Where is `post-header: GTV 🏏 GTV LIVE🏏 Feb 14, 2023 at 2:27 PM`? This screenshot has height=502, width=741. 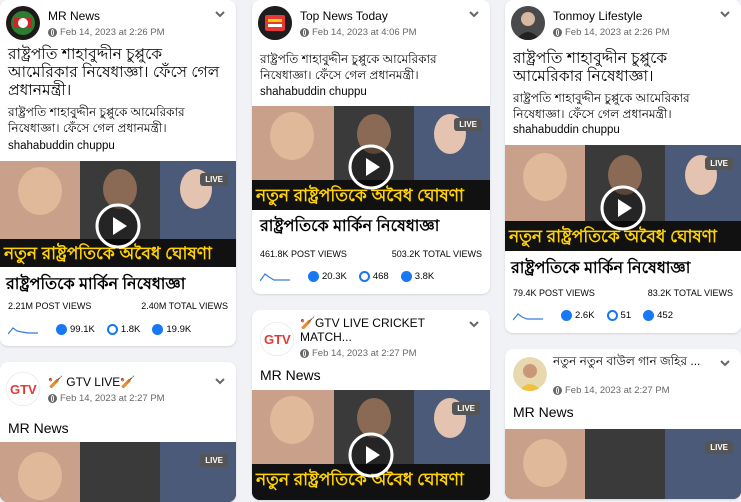
post-header: GTV 🏏 GTV LIVE🏏 Feb 14, 2023 at 2:27 PM is located at coordinates (118, 384).